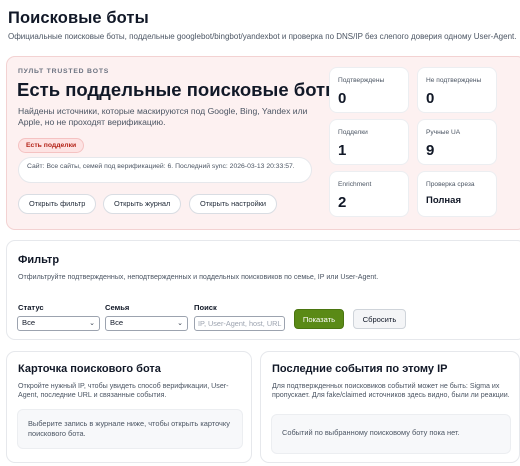 The image size is (520, 466). Describe the element at coordinates (457, 90) in the screenshot. I see `stat-card-unverified: Не подтверждены 0` at that location.